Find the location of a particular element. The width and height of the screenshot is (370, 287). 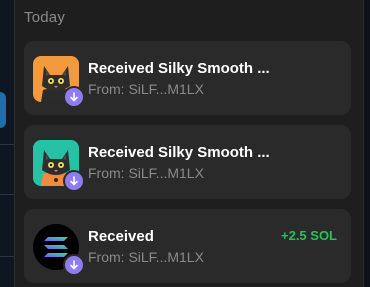

background-decoration is located at coordinates (3, 110).